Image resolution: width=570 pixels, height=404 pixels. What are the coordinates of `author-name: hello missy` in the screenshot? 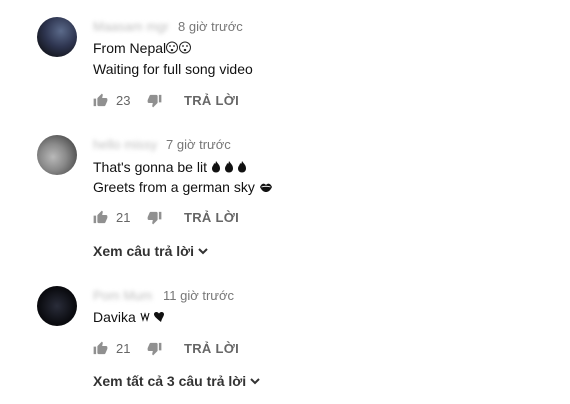 It's located at (125, 144).